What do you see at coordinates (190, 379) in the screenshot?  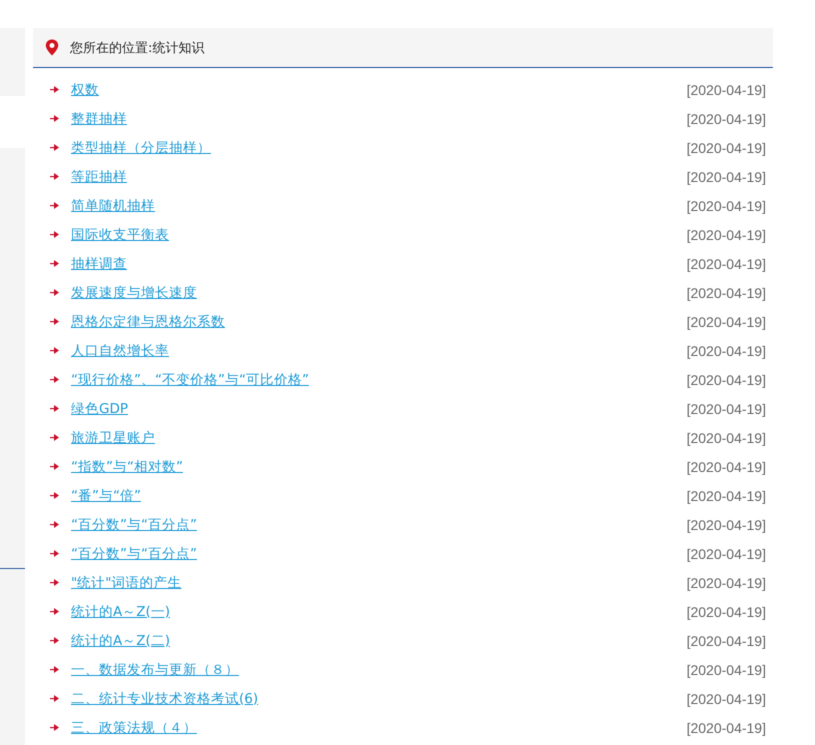 I see `article-link: “现行价格”、“不变价格”与“可比价格”` at bounding box center [190, 379].